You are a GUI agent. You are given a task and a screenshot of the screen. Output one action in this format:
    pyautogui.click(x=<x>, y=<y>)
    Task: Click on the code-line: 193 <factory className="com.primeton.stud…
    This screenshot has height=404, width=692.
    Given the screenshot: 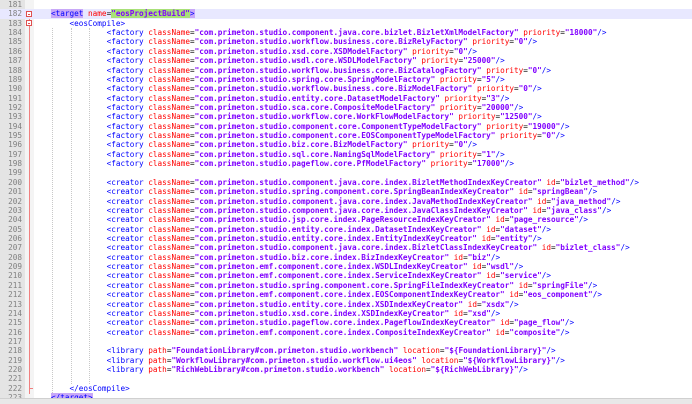 What is the action you would take?
    pyautogui.click(x=346, y=116)
    